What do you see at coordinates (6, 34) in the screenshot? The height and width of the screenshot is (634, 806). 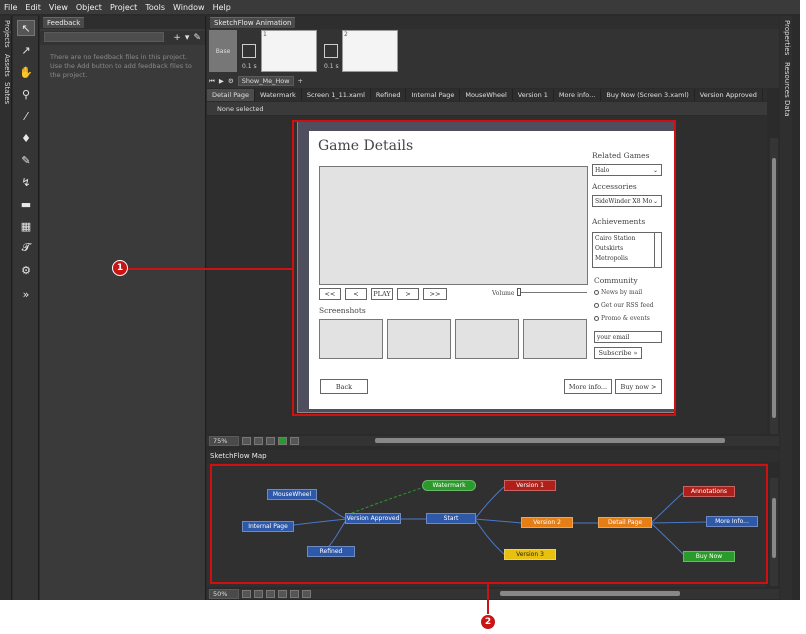 I see `tab-projects: Projects` at bounding box center [6, 34].